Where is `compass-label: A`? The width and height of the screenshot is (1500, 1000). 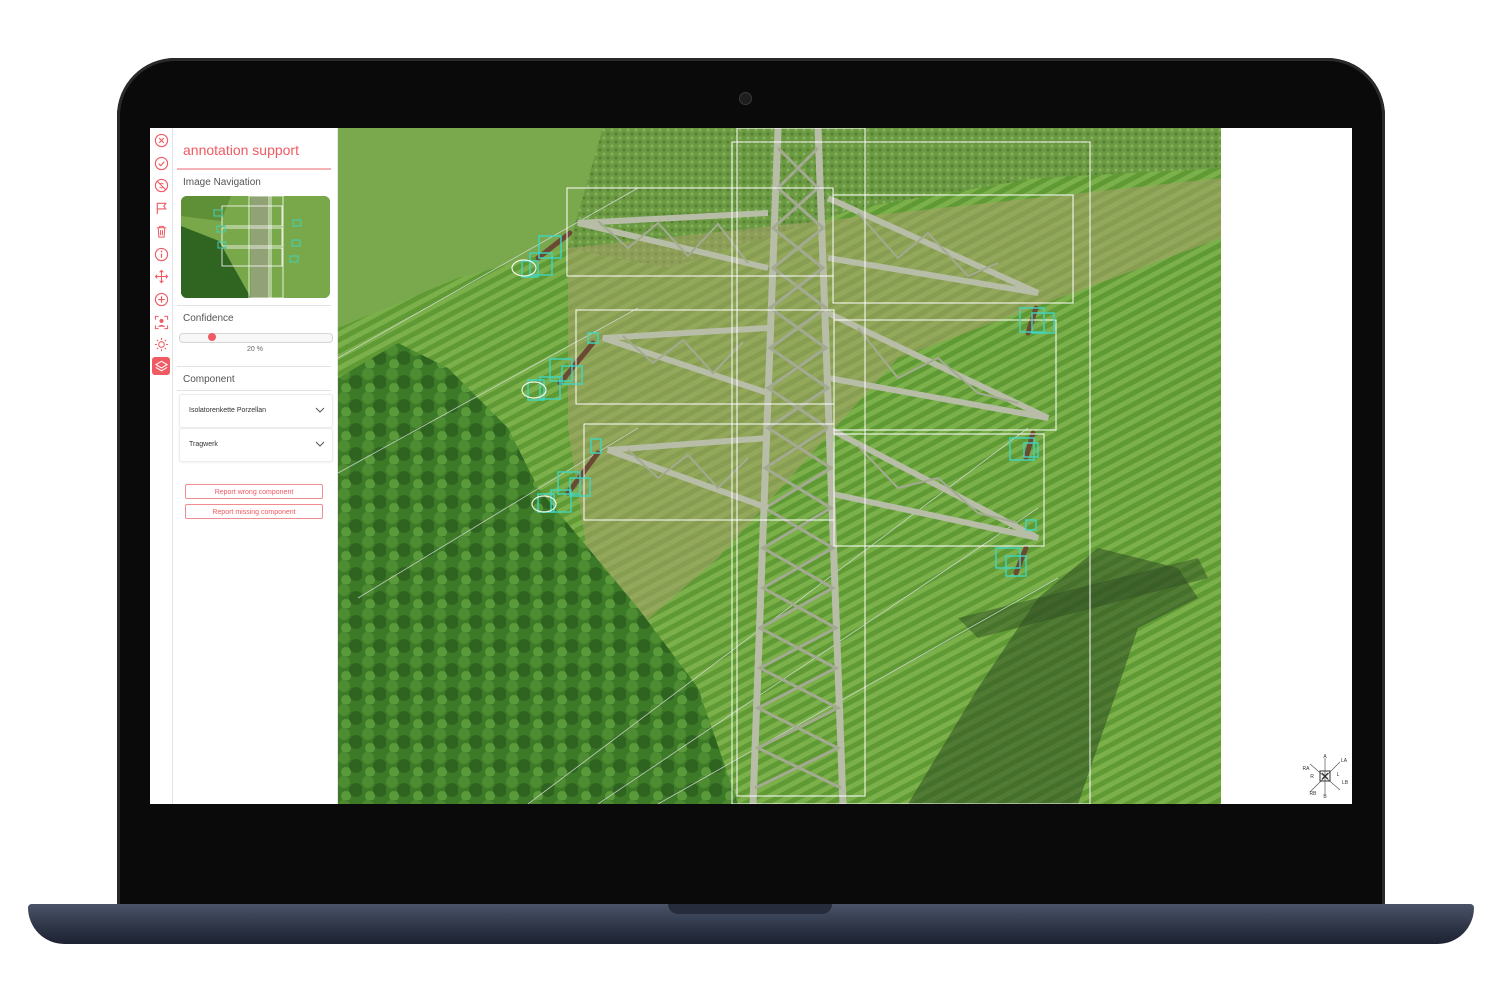
compass-label: A is located at coordinates (1325, 757).